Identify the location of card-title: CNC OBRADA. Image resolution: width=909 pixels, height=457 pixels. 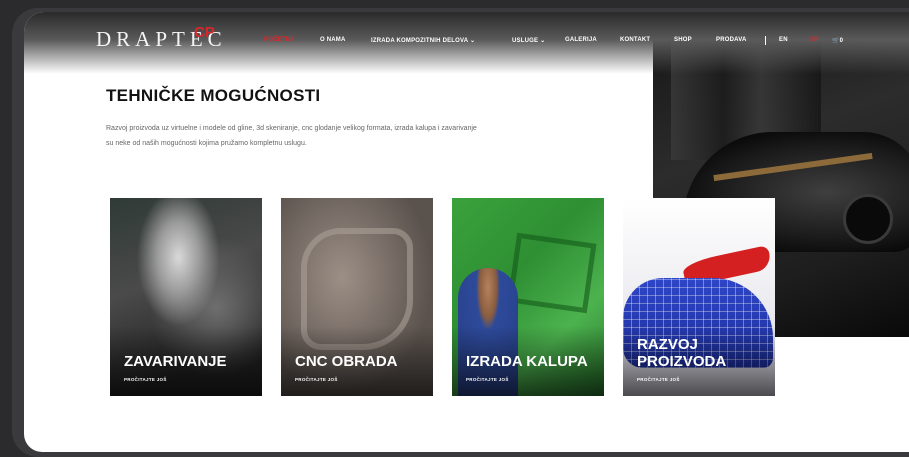
(346, 361).